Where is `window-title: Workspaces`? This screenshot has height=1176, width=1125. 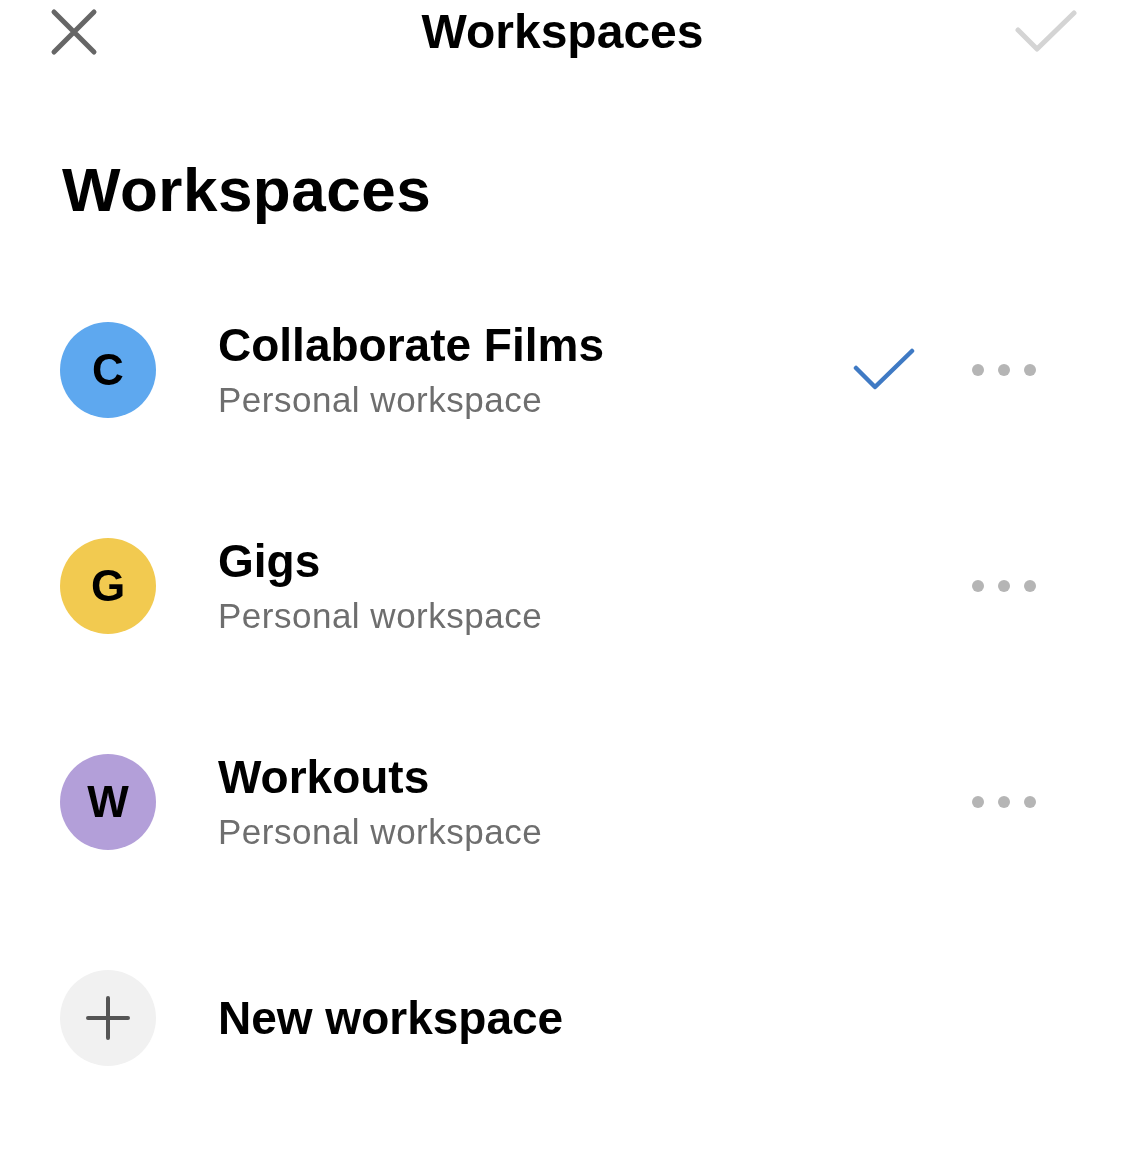 window-title: Workspaces is located at coordinates (562, 31).